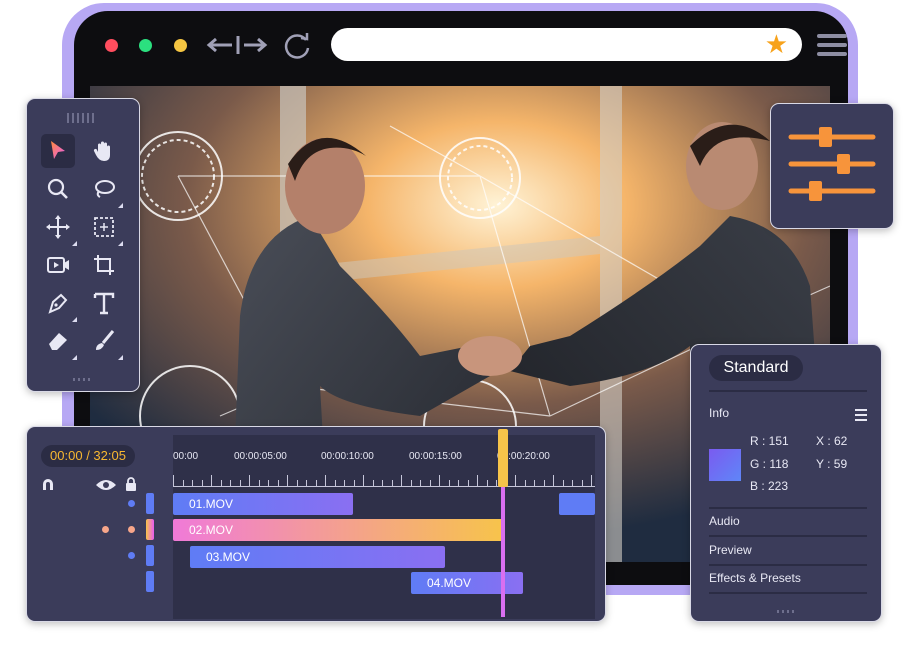 This screenshot has height=654, width=920. What do you see at coordinates (769, 441) in the screenshot?
I see `red-value: R : 151` at bounding box center [769, 441].